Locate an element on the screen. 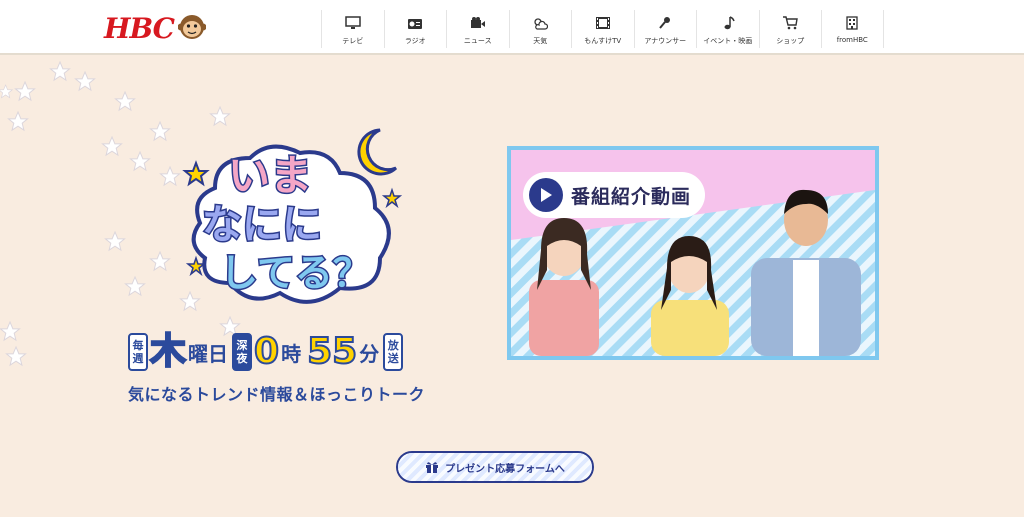 The width and height of the screenshot is (1024, 517). badge-char: 週 is located at coordinates (138, 358).